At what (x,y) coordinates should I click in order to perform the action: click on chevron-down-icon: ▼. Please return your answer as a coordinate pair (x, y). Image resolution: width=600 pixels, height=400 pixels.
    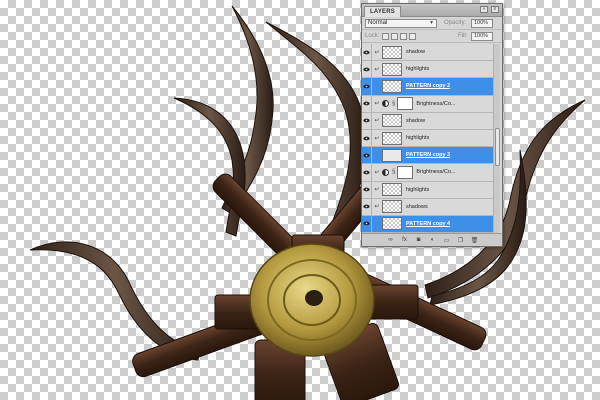
    Looking at the image, I should click on (431, 23).